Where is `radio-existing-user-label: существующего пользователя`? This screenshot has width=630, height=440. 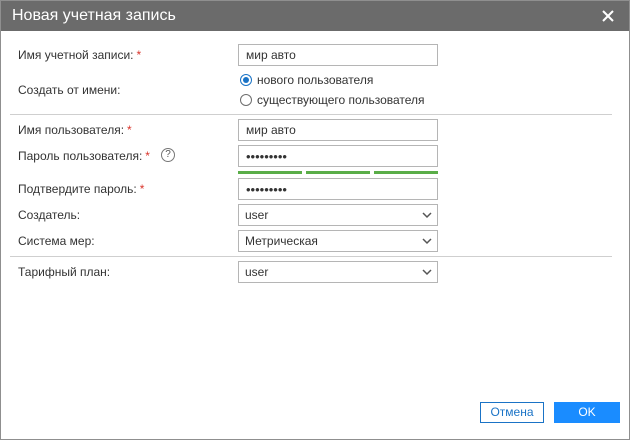
radio-existing-user-label: существующего пользователя is located at coordinates (341, 100).